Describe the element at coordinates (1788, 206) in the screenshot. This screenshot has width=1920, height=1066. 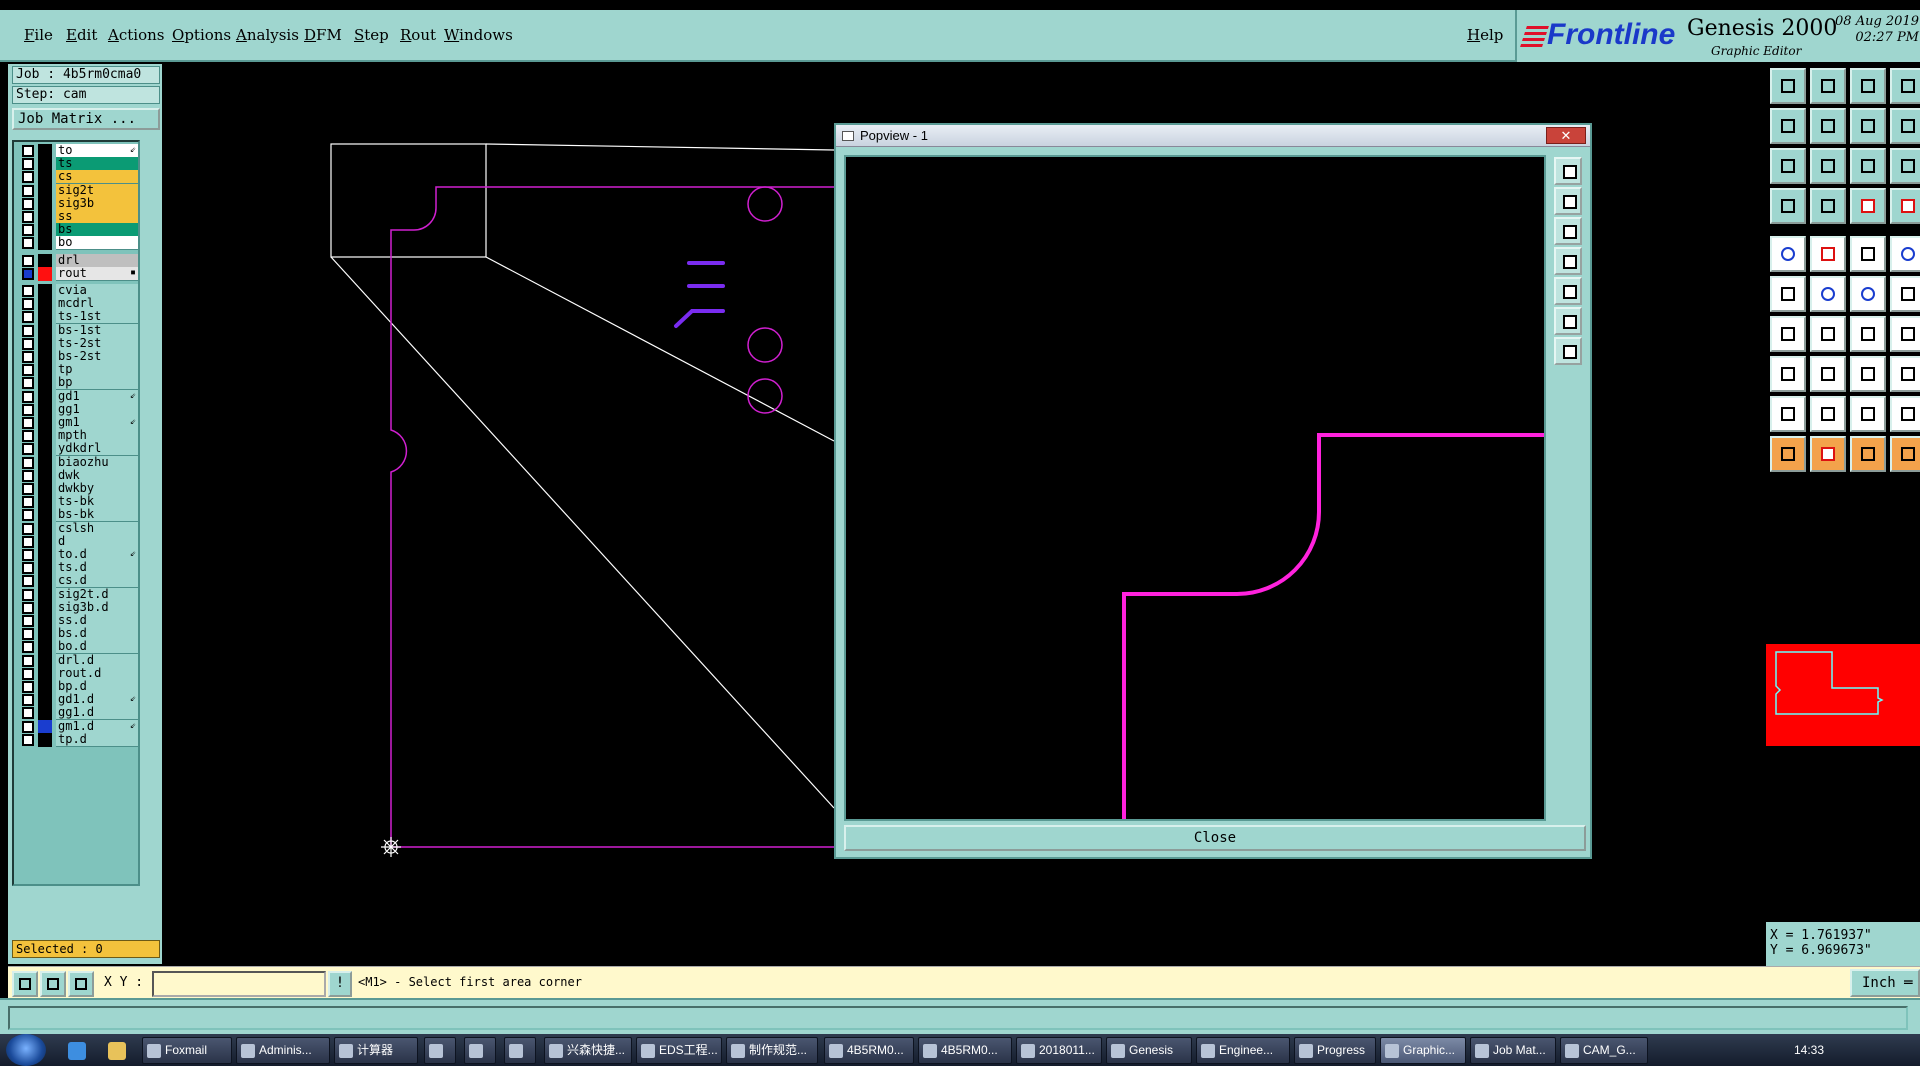
I see `settings-tool-icon` at that location.